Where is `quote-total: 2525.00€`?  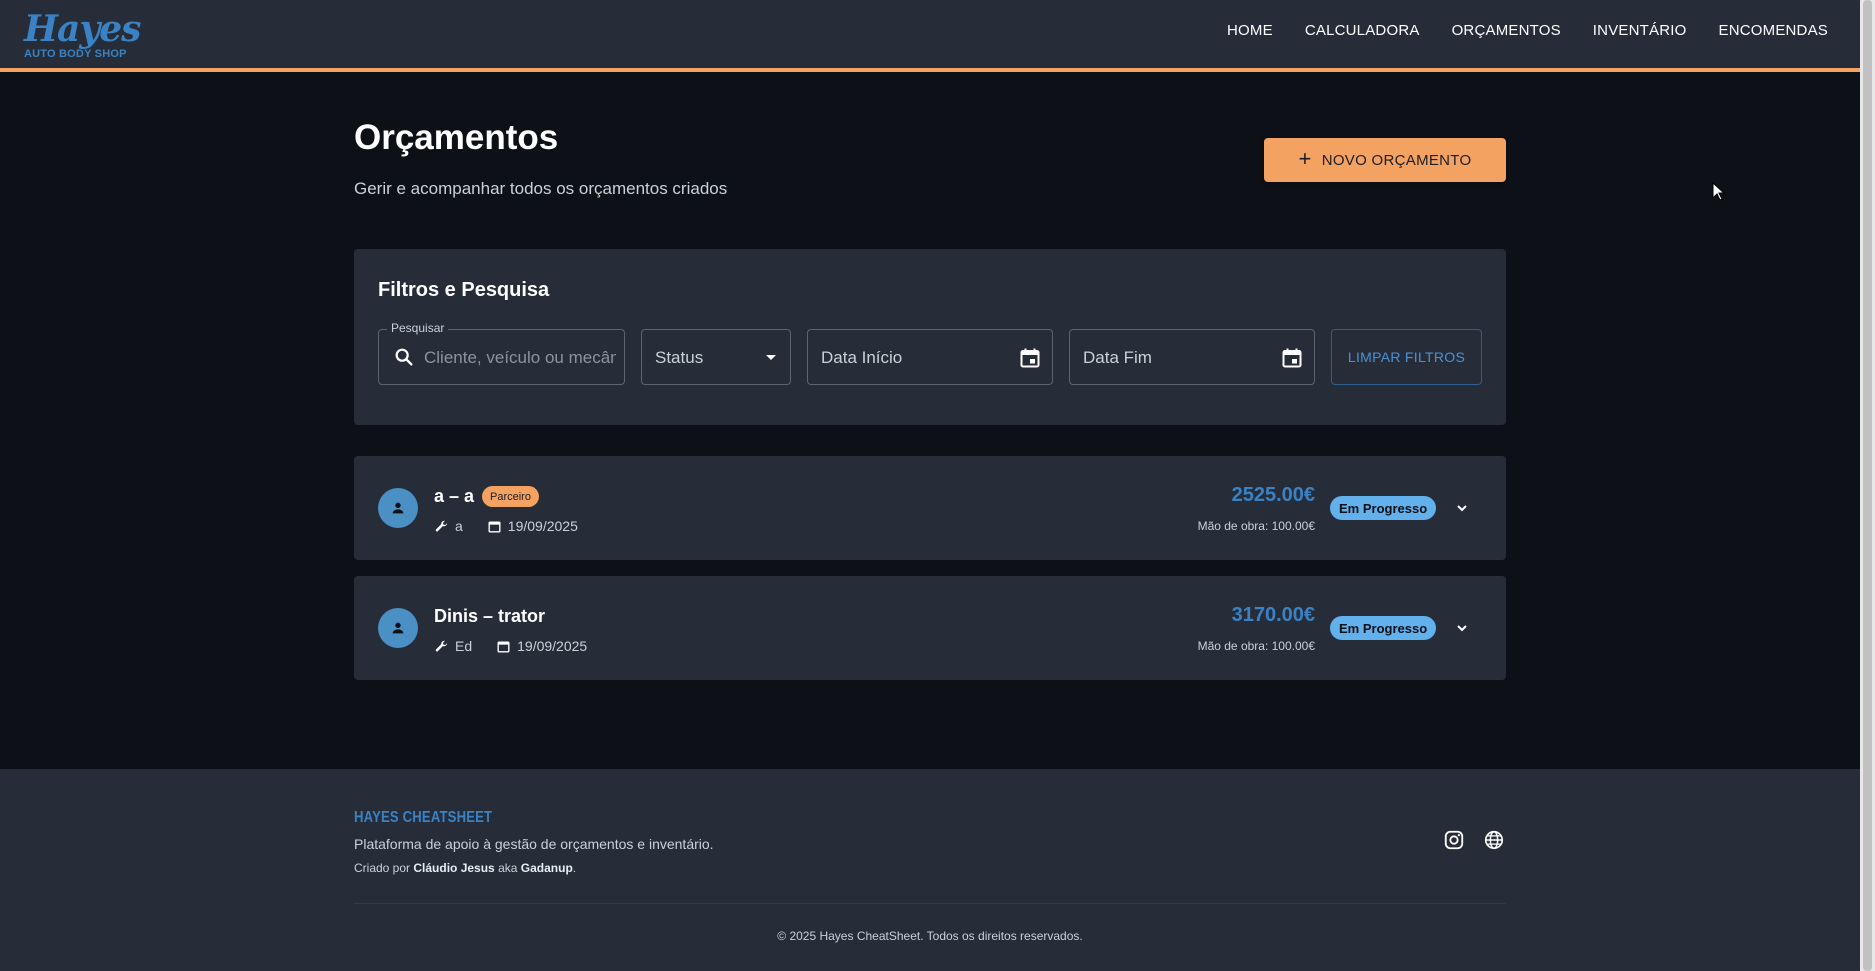
quote-total: 2525.00€ is located at coordinates (1273, 495).